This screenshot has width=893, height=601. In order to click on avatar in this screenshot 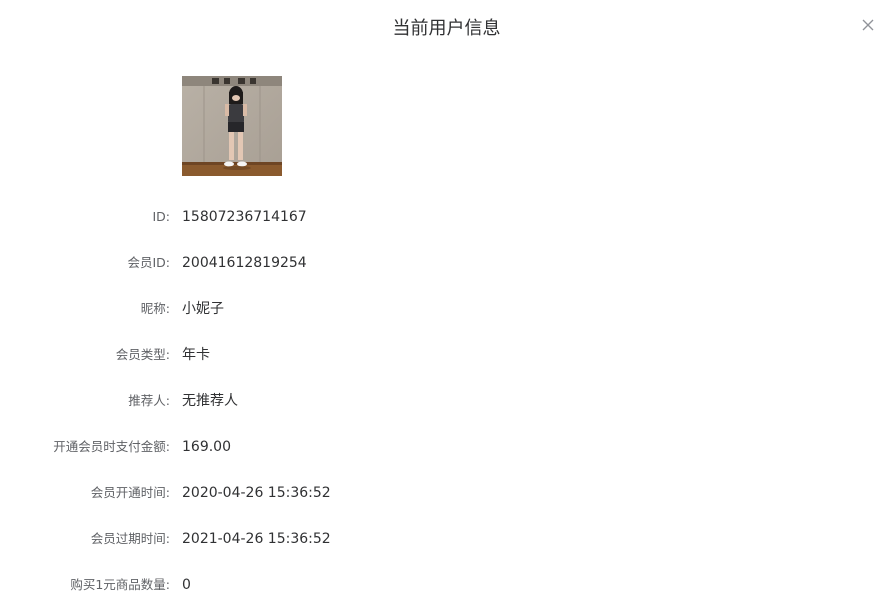, I will do `click(232, 126)`.